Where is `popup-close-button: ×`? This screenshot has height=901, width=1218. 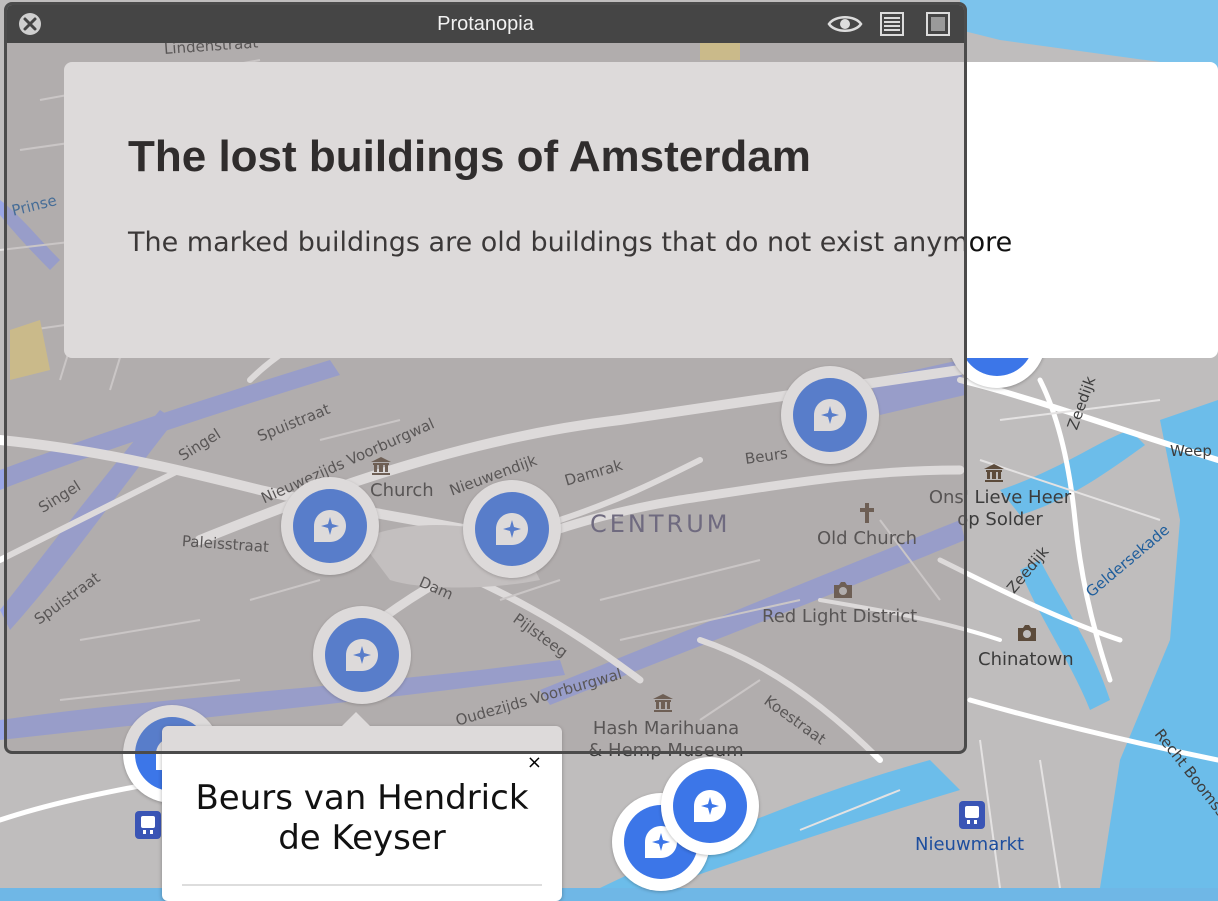
popup-close-button: × is located at coordinates (534, 762).